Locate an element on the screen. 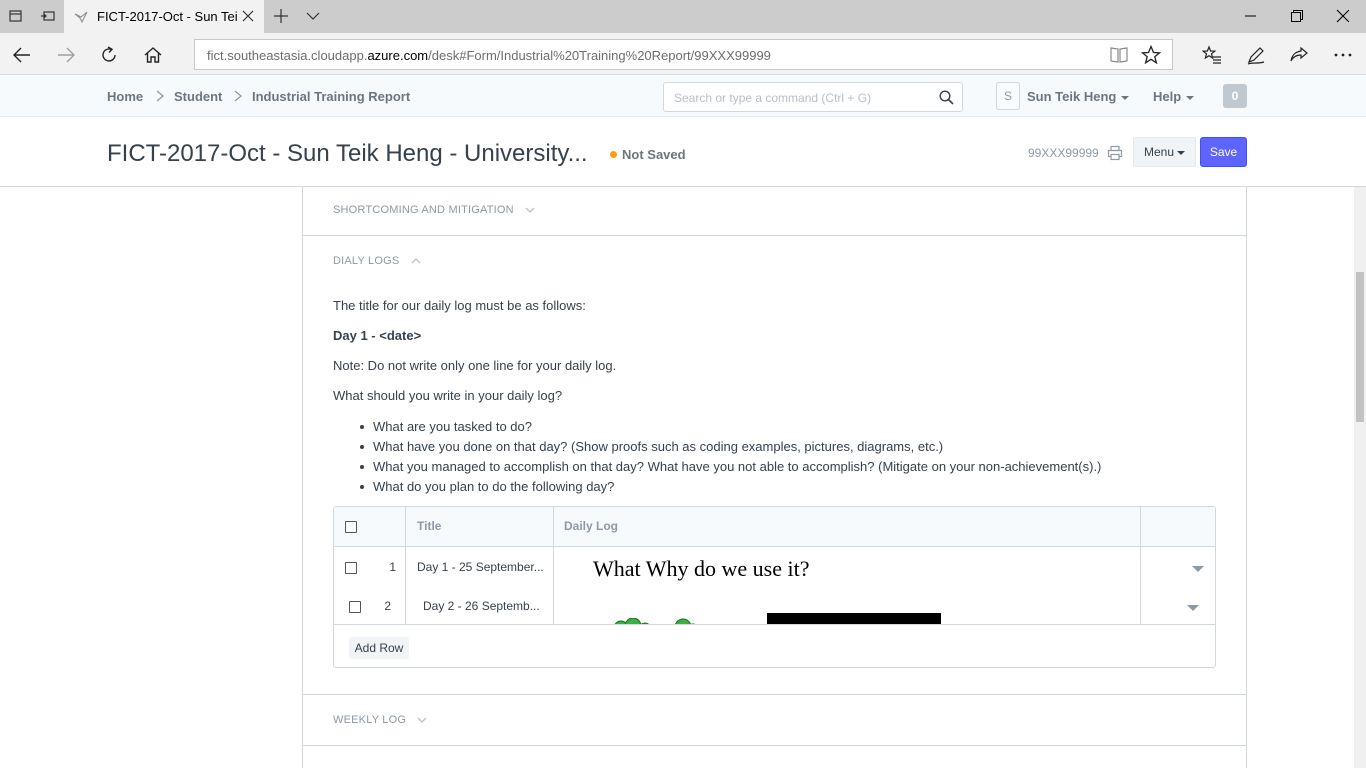  section-weekly-log-header: WEEKLY LOG is located at coordinates (380, 720).